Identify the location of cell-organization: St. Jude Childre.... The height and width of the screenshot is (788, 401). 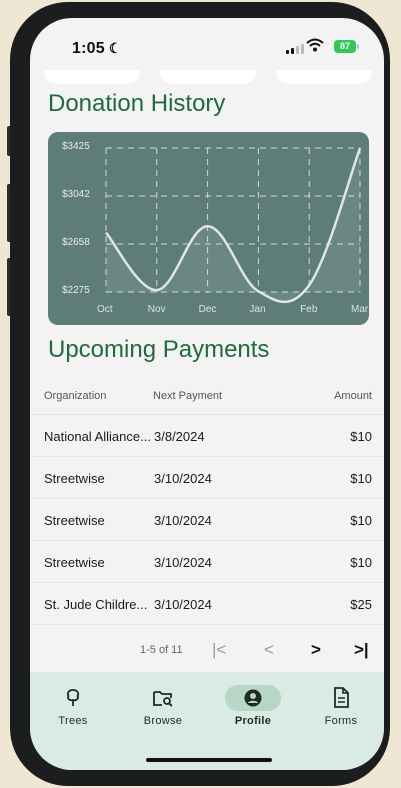
(96, 604).